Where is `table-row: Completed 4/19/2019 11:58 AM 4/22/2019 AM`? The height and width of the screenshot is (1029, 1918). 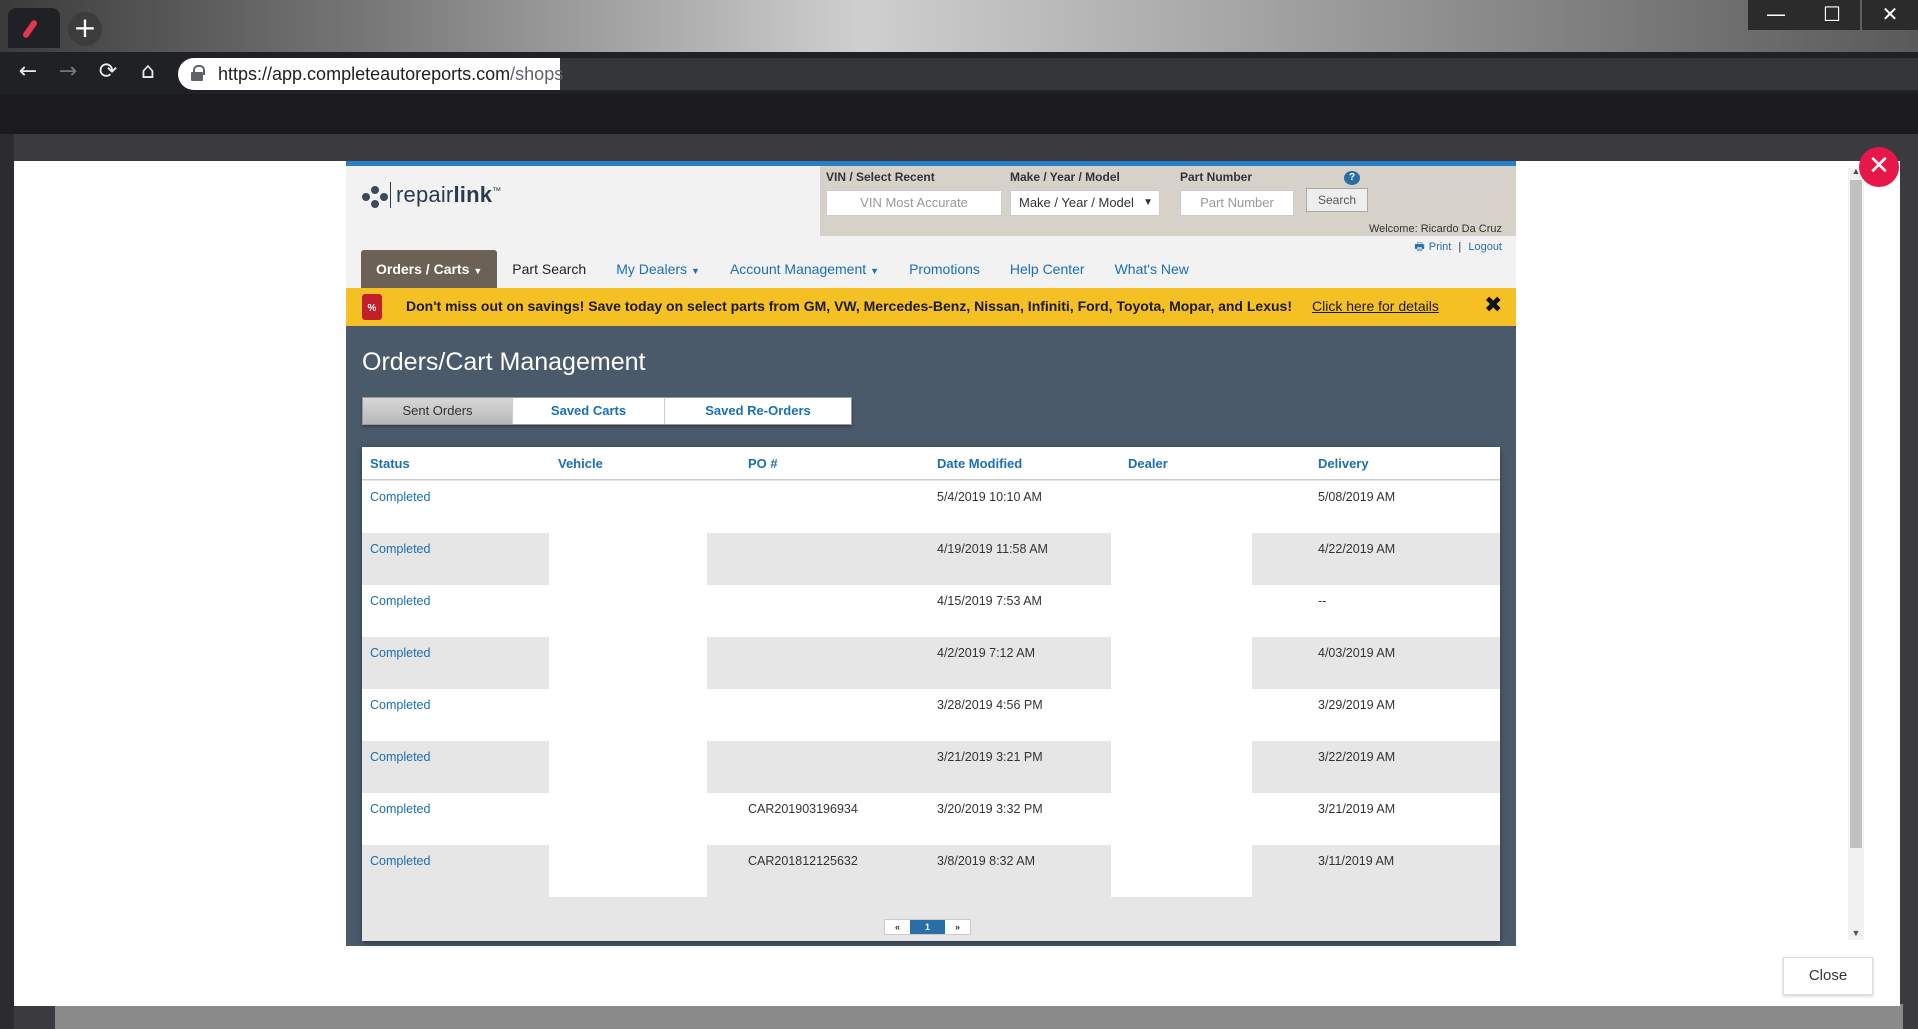 table-row: Completed 4/19/2019 11:58 AM 4/22/2019 AM is located at coordinates (931, 559).